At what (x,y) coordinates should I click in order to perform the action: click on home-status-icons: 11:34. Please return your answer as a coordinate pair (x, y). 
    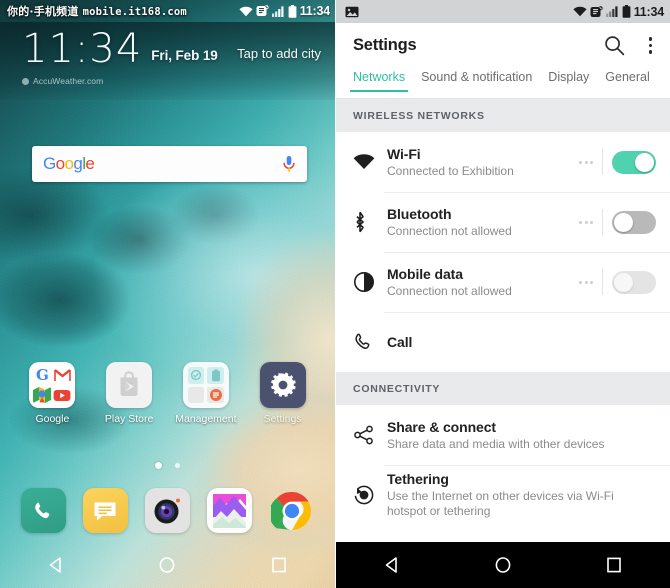
    Looking at the image, I should click on (284, 11).